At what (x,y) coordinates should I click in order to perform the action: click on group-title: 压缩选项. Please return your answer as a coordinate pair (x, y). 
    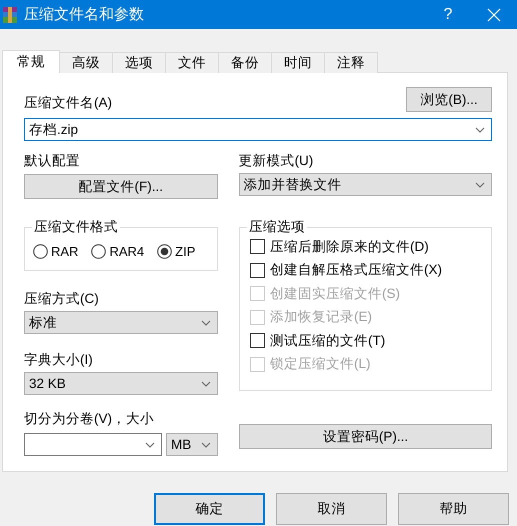
    Looking at the image, I should click on (277, 227).